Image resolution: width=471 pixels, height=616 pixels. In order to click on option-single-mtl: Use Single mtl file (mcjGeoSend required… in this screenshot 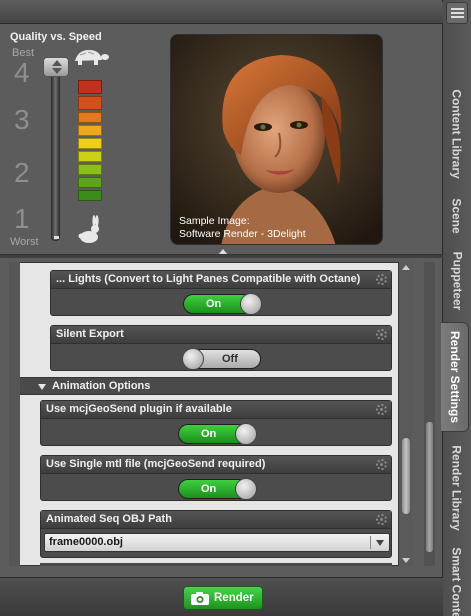, I will do `click(216, 478)`.